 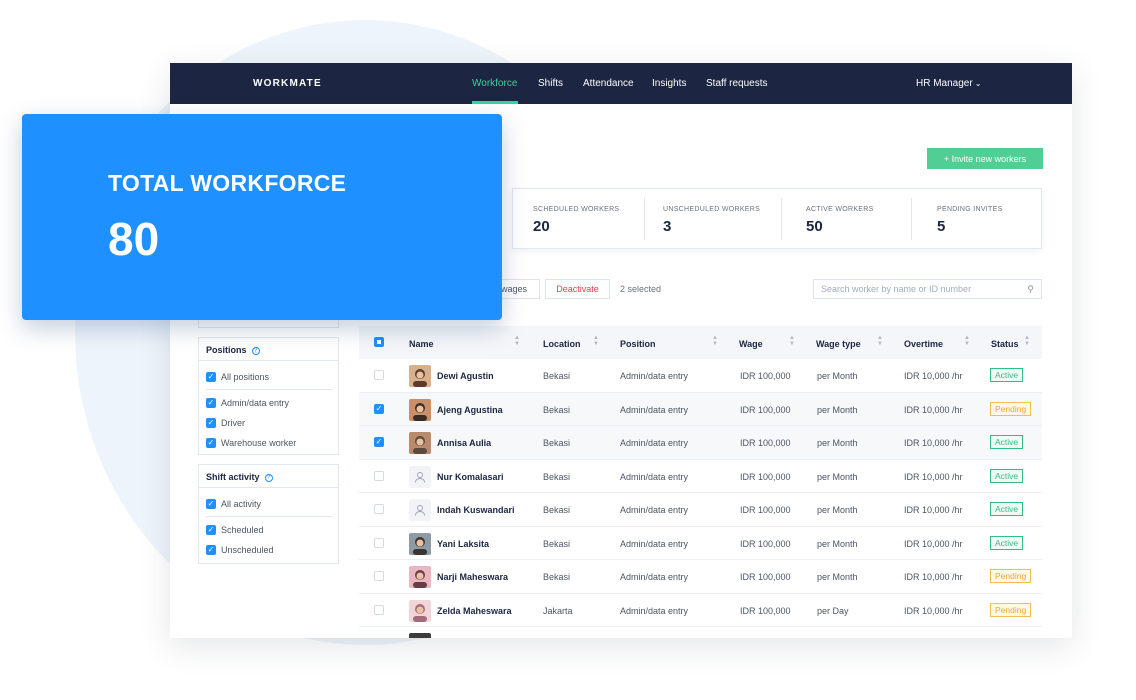 What do you see at coordinates (494, 83) in the screenshot?
I see `nav-workforce: Workforce` at bounding box center [494, 83].